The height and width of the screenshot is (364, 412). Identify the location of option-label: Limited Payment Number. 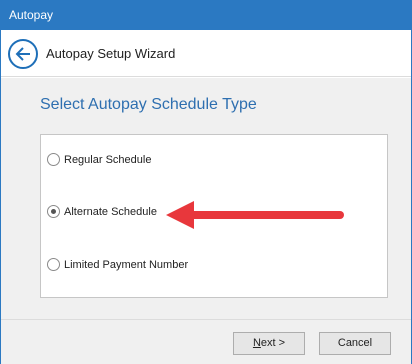
(126, 265).